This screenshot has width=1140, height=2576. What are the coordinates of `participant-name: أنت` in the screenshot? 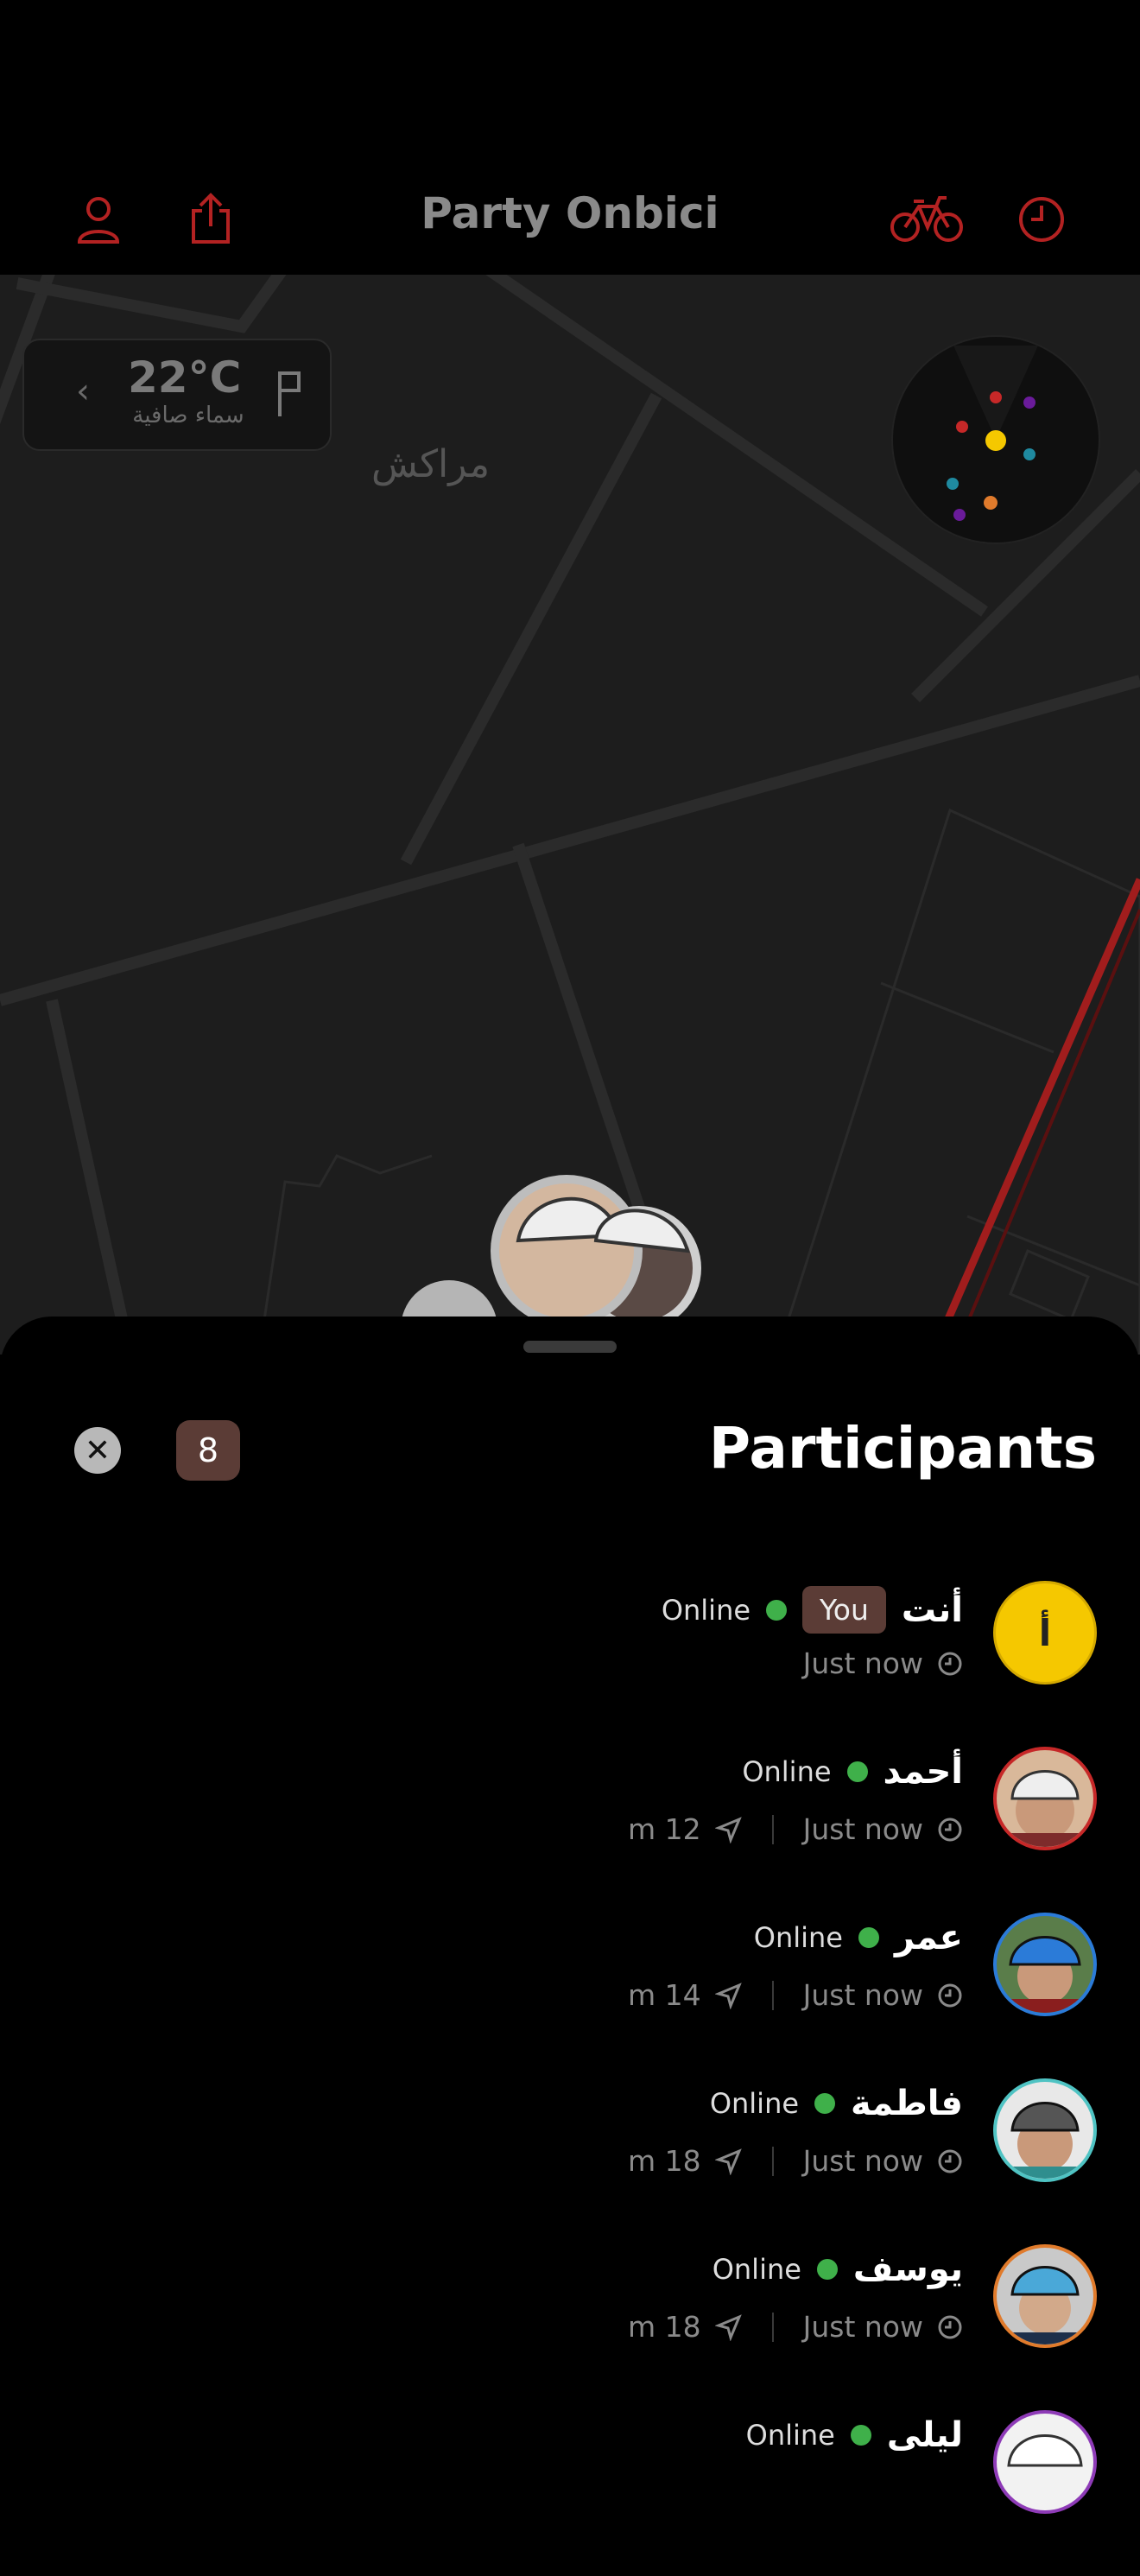 It's located at (932, 1609).